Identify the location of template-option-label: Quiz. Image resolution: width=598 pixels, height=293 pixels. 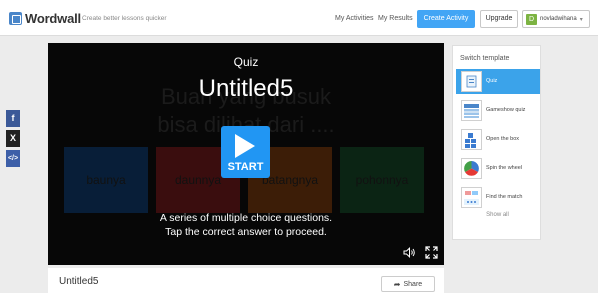
(492, 81).